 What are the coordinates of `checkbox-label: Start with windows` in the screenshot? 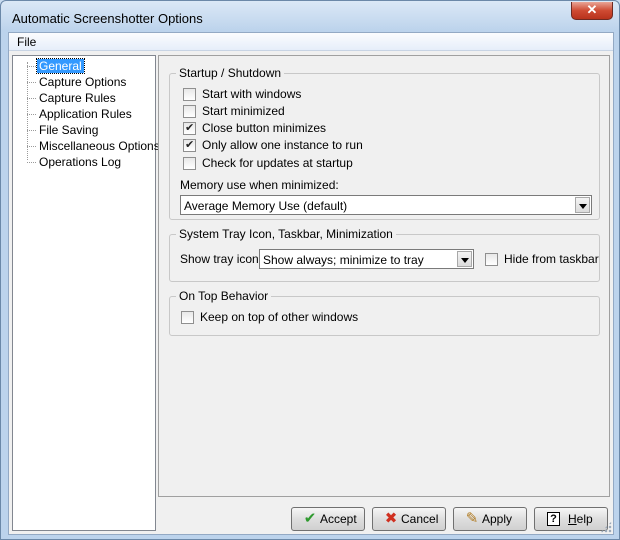 It's located at (252, 94).